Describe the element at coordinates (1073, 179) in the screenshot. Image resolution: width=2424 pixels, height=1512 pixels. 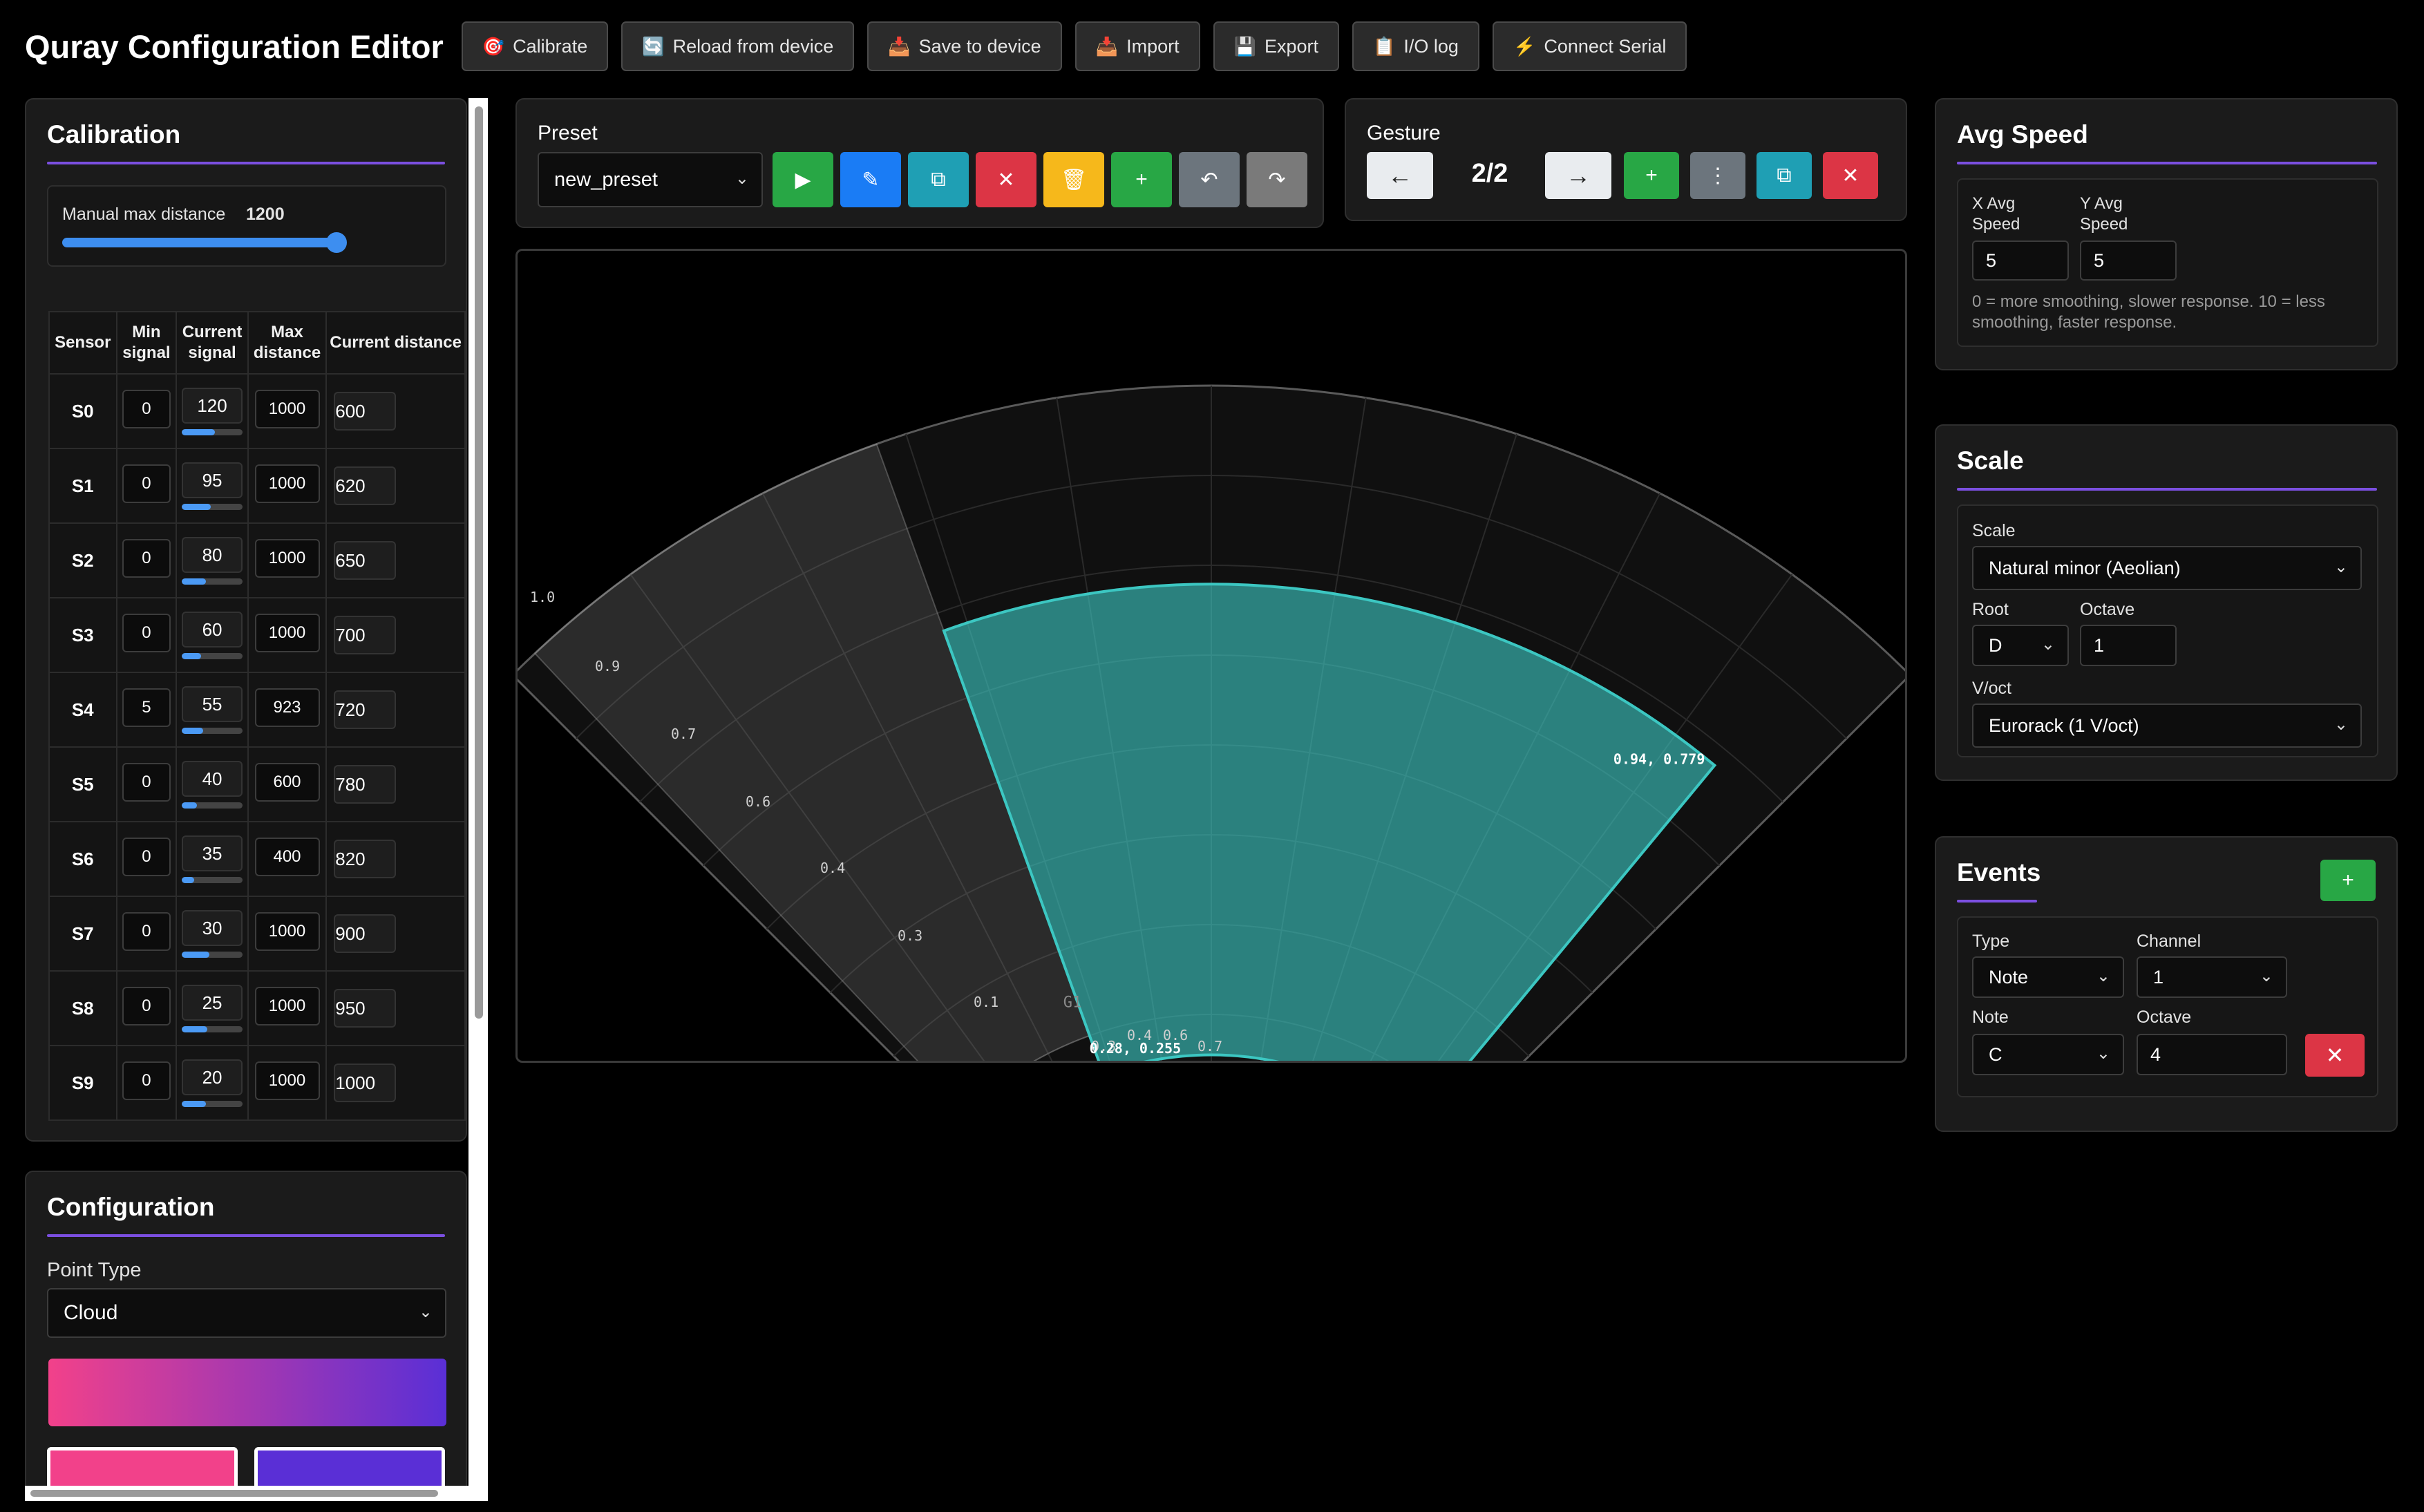
I see `clear-button: 🗑` at that location.